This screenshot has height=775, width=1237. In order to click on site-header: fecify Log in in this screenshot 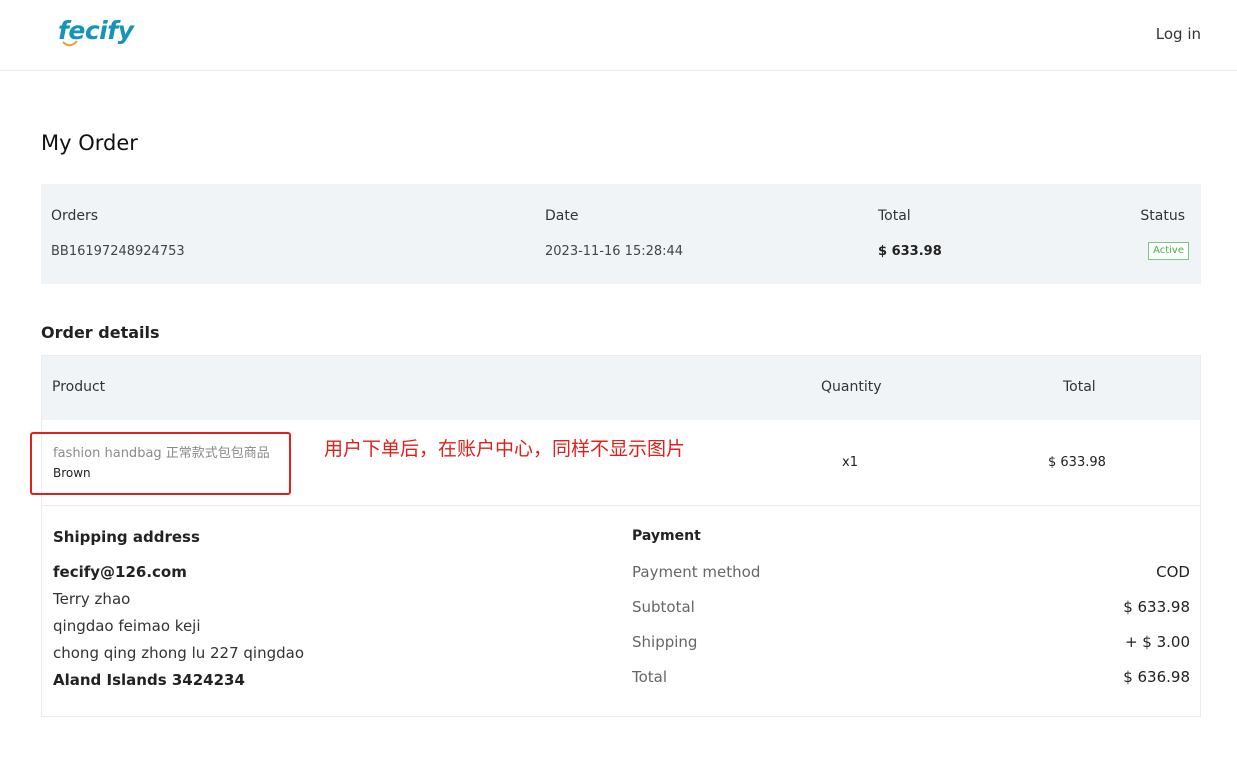, I will do `click(618, 35)`.